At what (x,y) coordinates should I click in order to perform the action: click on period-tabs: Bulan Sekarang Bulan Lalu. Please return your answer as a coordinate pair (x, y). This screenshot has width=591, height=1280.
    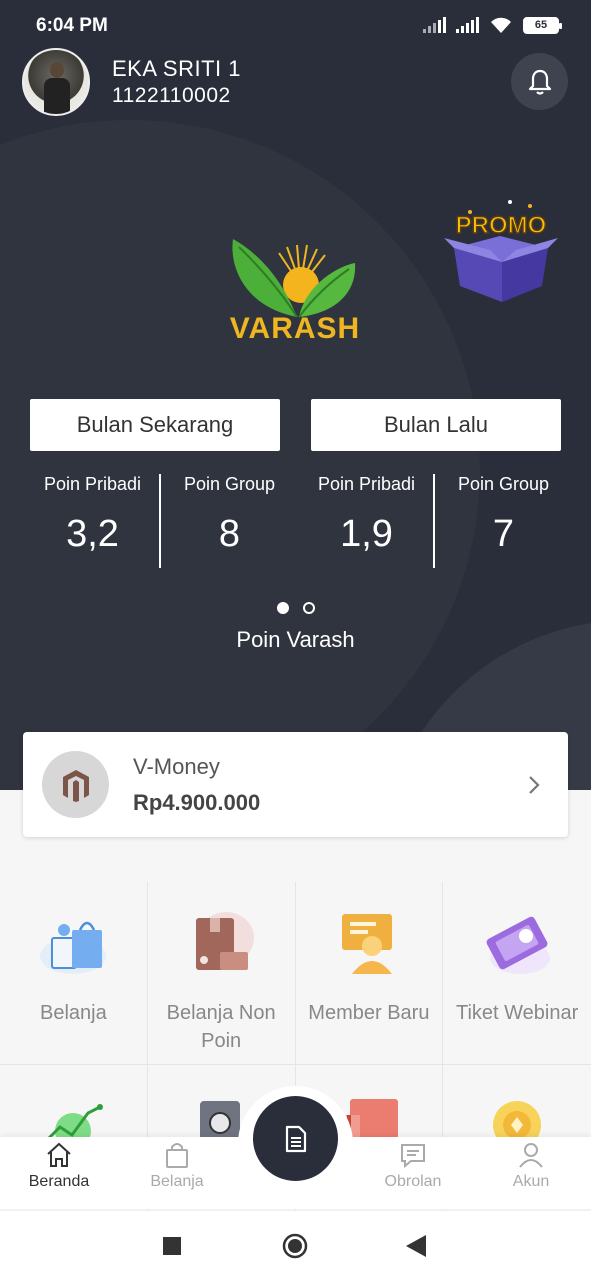
    Looking at the image, I should click on (295, 425).